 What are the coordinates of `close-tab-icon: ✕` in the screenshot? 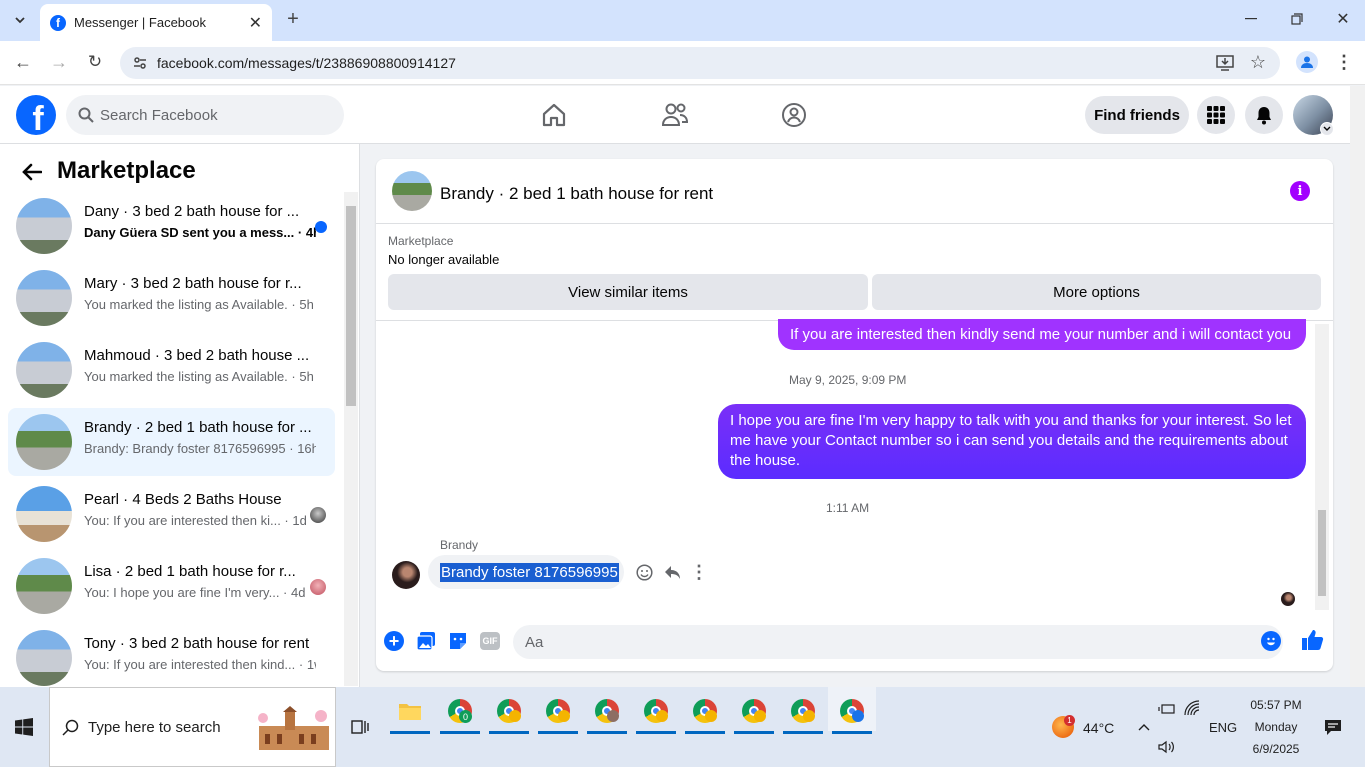 It's located at (255, 23).